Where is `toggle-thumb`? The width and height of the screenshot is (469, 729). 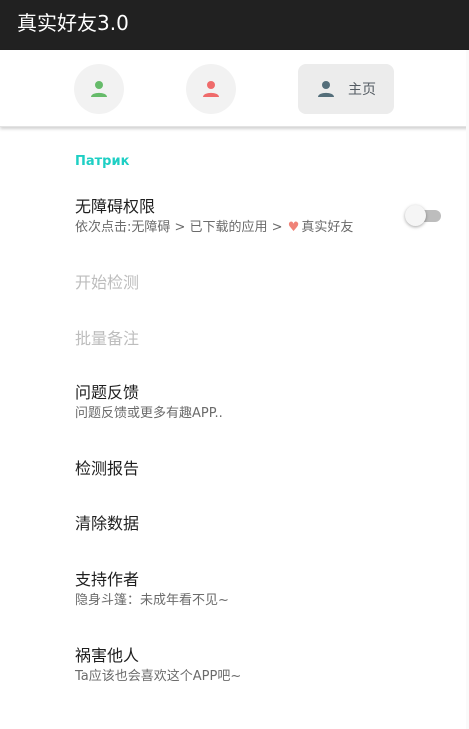
toggle-thumb is located at coordinates (415, 215).